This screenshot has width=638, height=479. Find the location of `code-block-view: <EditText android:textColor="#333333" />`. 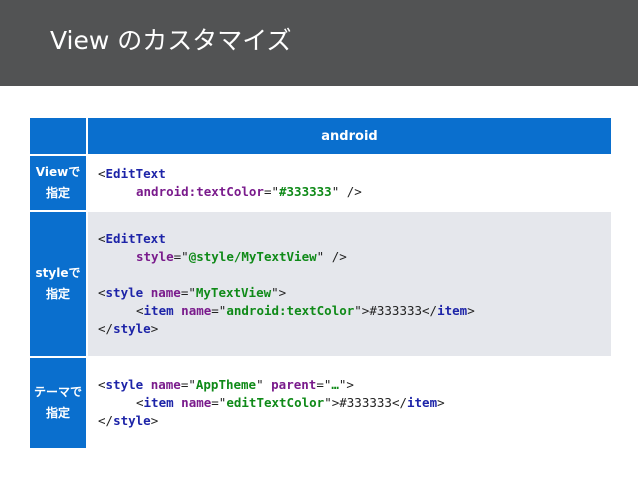

code-block-view: <EditText android:textColor="#333333" /> is located at coordinates (349, 183).